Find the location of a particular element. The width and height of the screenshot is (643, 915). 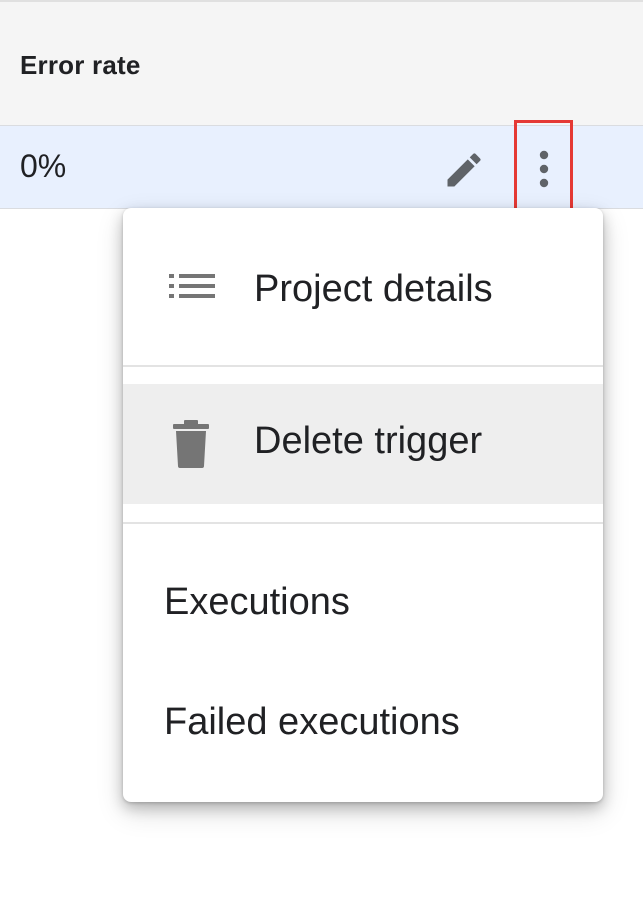

error-rate-value: 0% is located at coordinates (43, 166).